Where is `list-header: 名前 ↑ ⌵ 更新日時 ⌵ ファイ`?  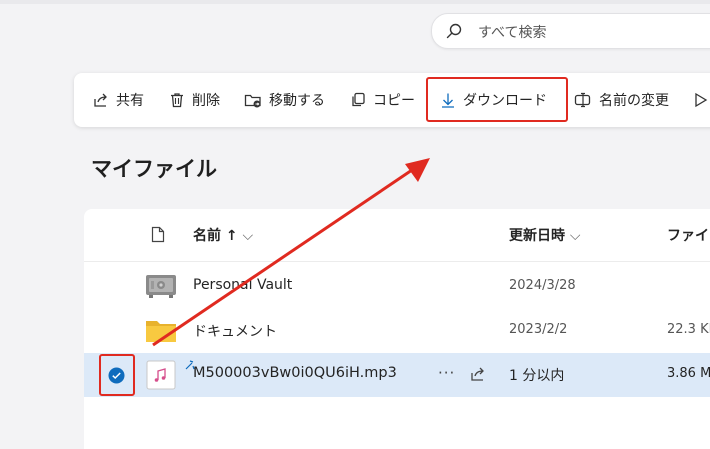 list-header: 名前 ↑ ⌵ 更新日時 ⌵ ファイ is located at coordinates (397, 235).